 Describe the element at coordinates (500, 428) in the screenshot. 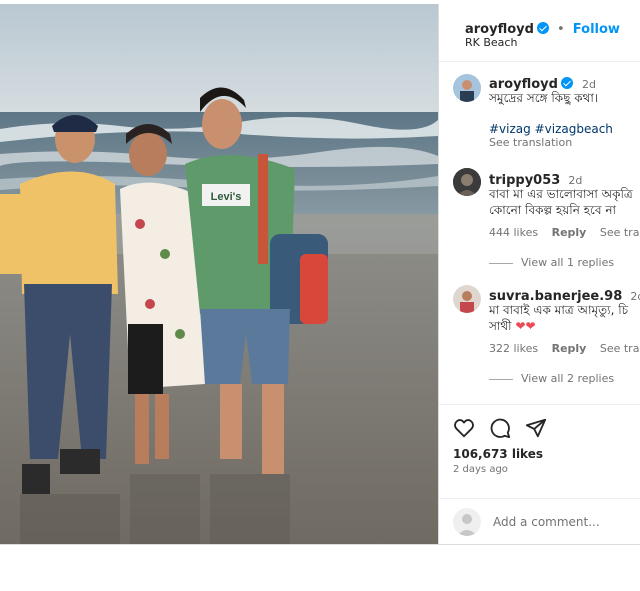

I see `comment-bubble-icon` at that location.